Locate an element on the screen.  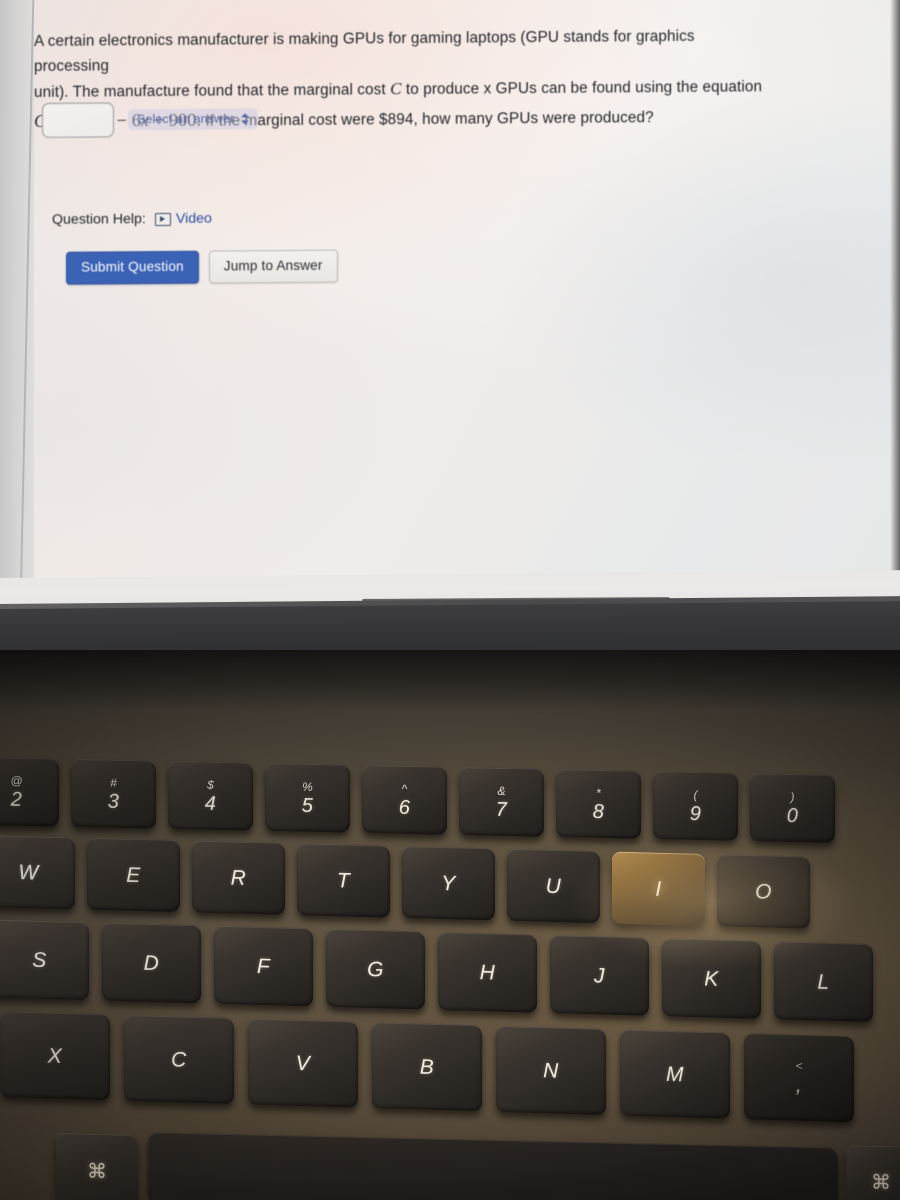
question-help-row: Question Help: Video is located at coordinates (132, 219).